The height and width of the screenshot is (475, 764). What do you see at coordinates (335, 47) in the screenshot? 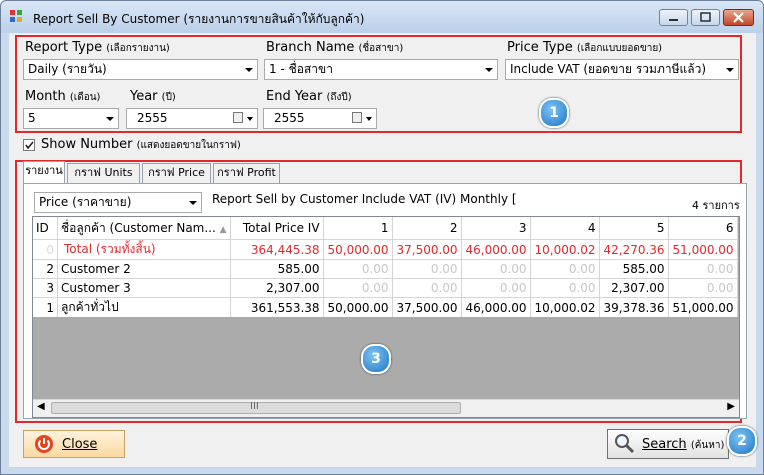
I see `branch-name-label: Branch Name (ชื่อสาขา)` at bounding box center [335, 47].